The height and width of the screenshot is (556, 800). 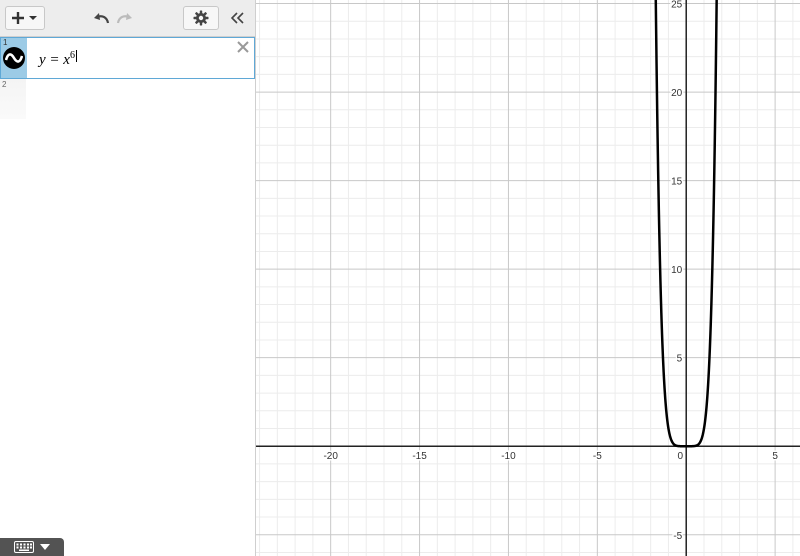 What do you see at coordinates (45, 547) in the screenshot?
I see `caret-down-icon` at bounding box center [45, 547].